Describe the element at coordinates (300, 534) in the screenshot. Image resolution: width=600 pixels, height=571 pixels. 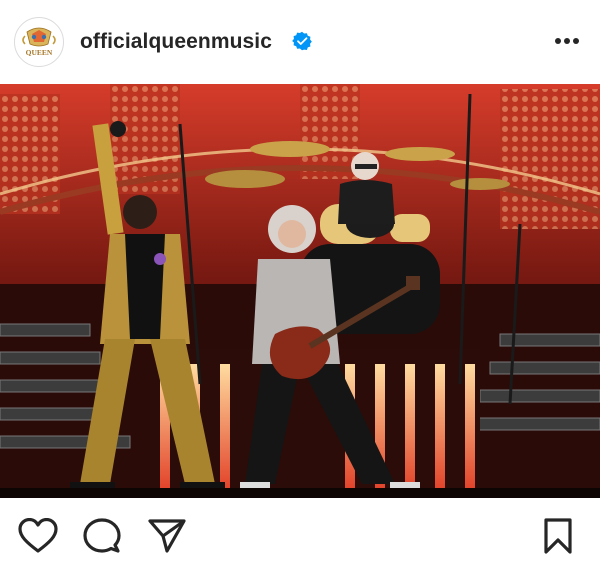
I see `post-action-bar` at that location.